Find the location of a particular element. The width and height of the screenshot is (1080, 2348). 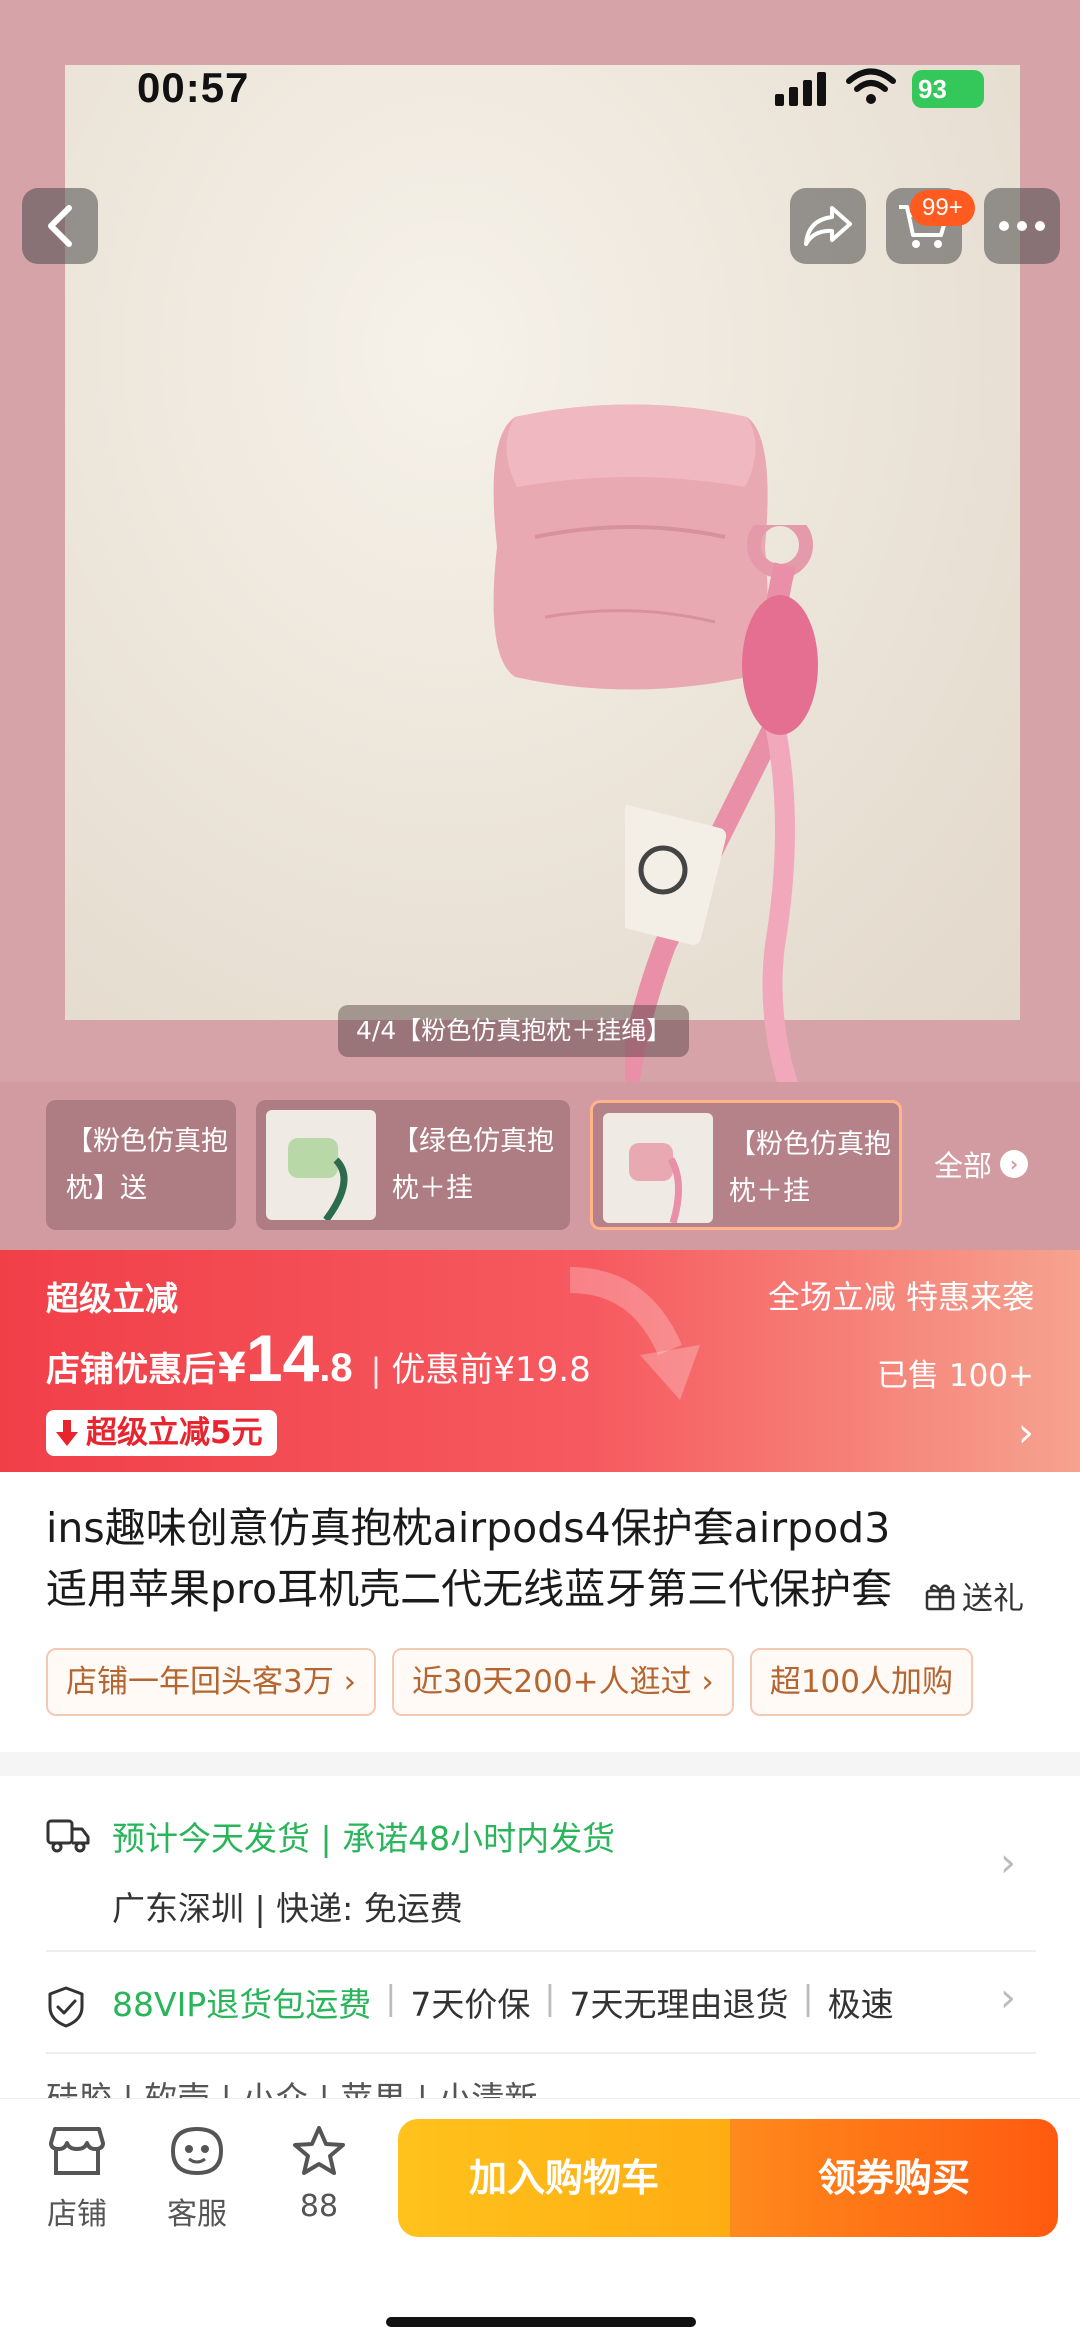

variant-thumb-selected: 【粉色仿真抱枕＋挂 is located at coordinates (746, 1165).